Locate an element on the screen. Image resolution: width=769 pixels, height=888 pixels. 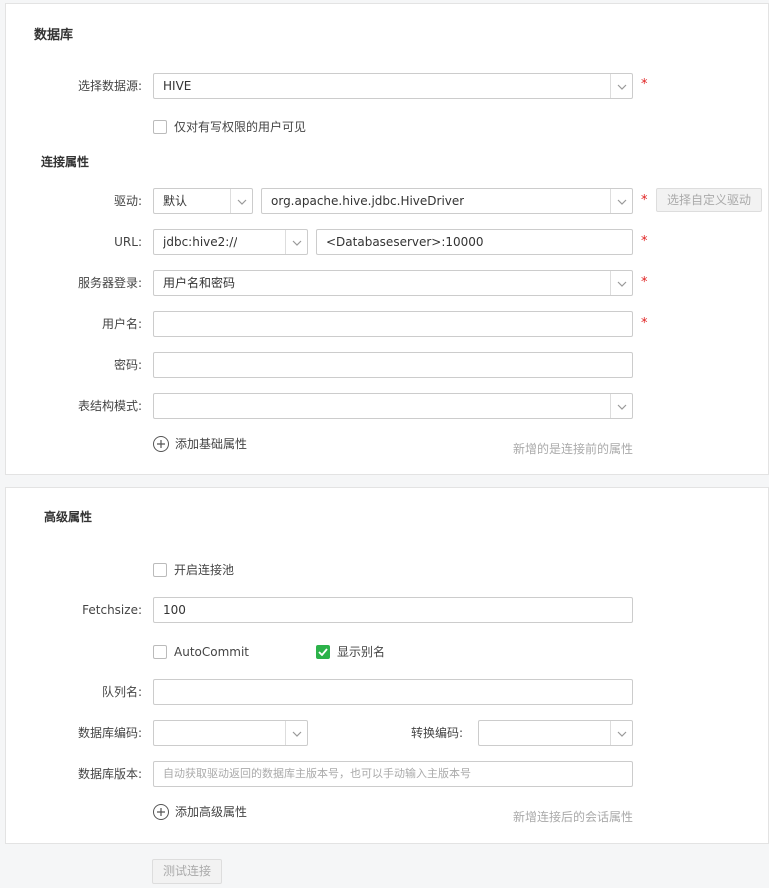
add-advanced-property-label: 添加高级属性 is located at coordinates (211, 812).